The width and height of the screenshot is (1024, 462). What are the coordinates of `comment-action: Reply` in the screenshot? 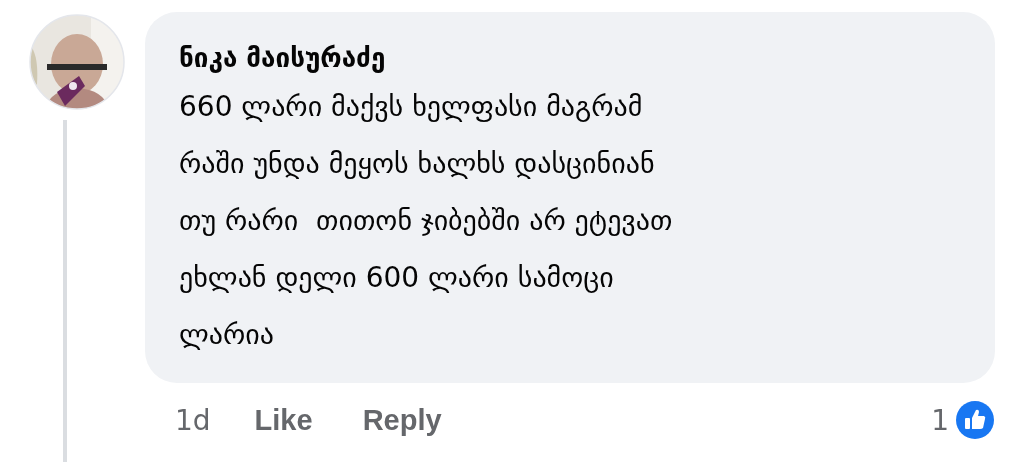 It's located at (402, 420).